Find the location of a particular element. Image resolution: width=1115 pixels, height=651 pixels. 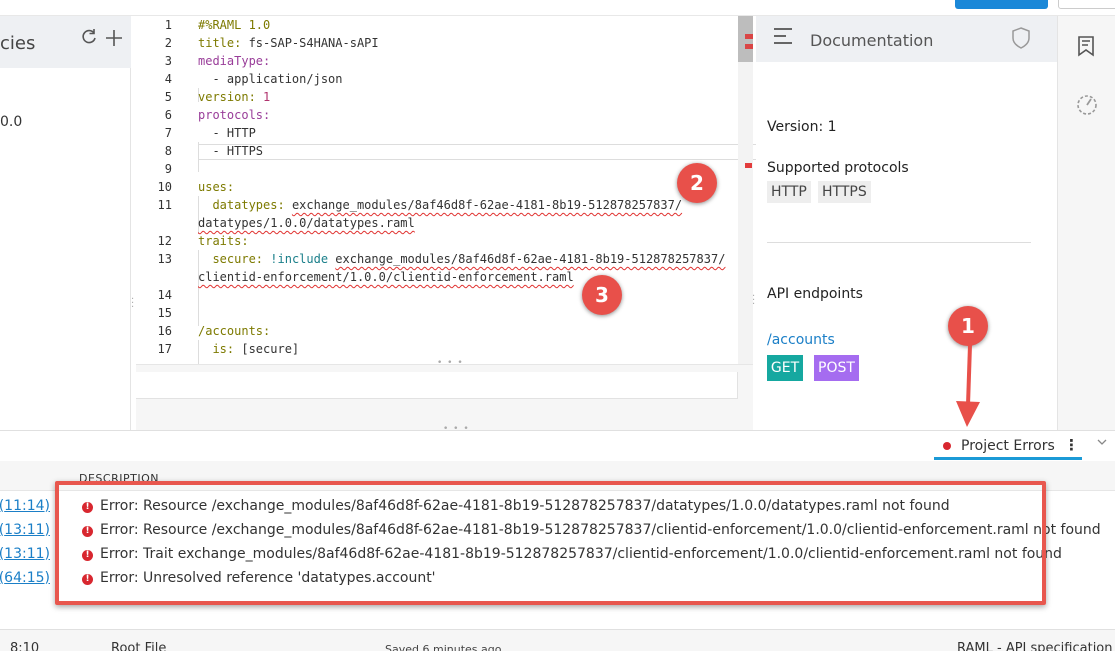

protocol-chip: HTTP is located at coordinates (789, 192).